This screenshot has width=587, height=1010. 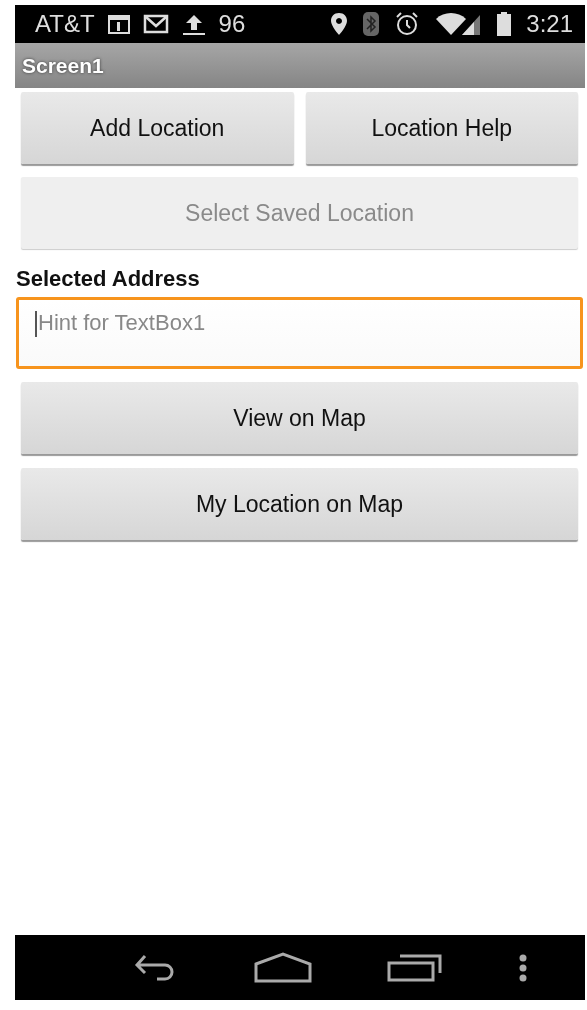 I want to click on mail-icon, so click(x=155, y=24).